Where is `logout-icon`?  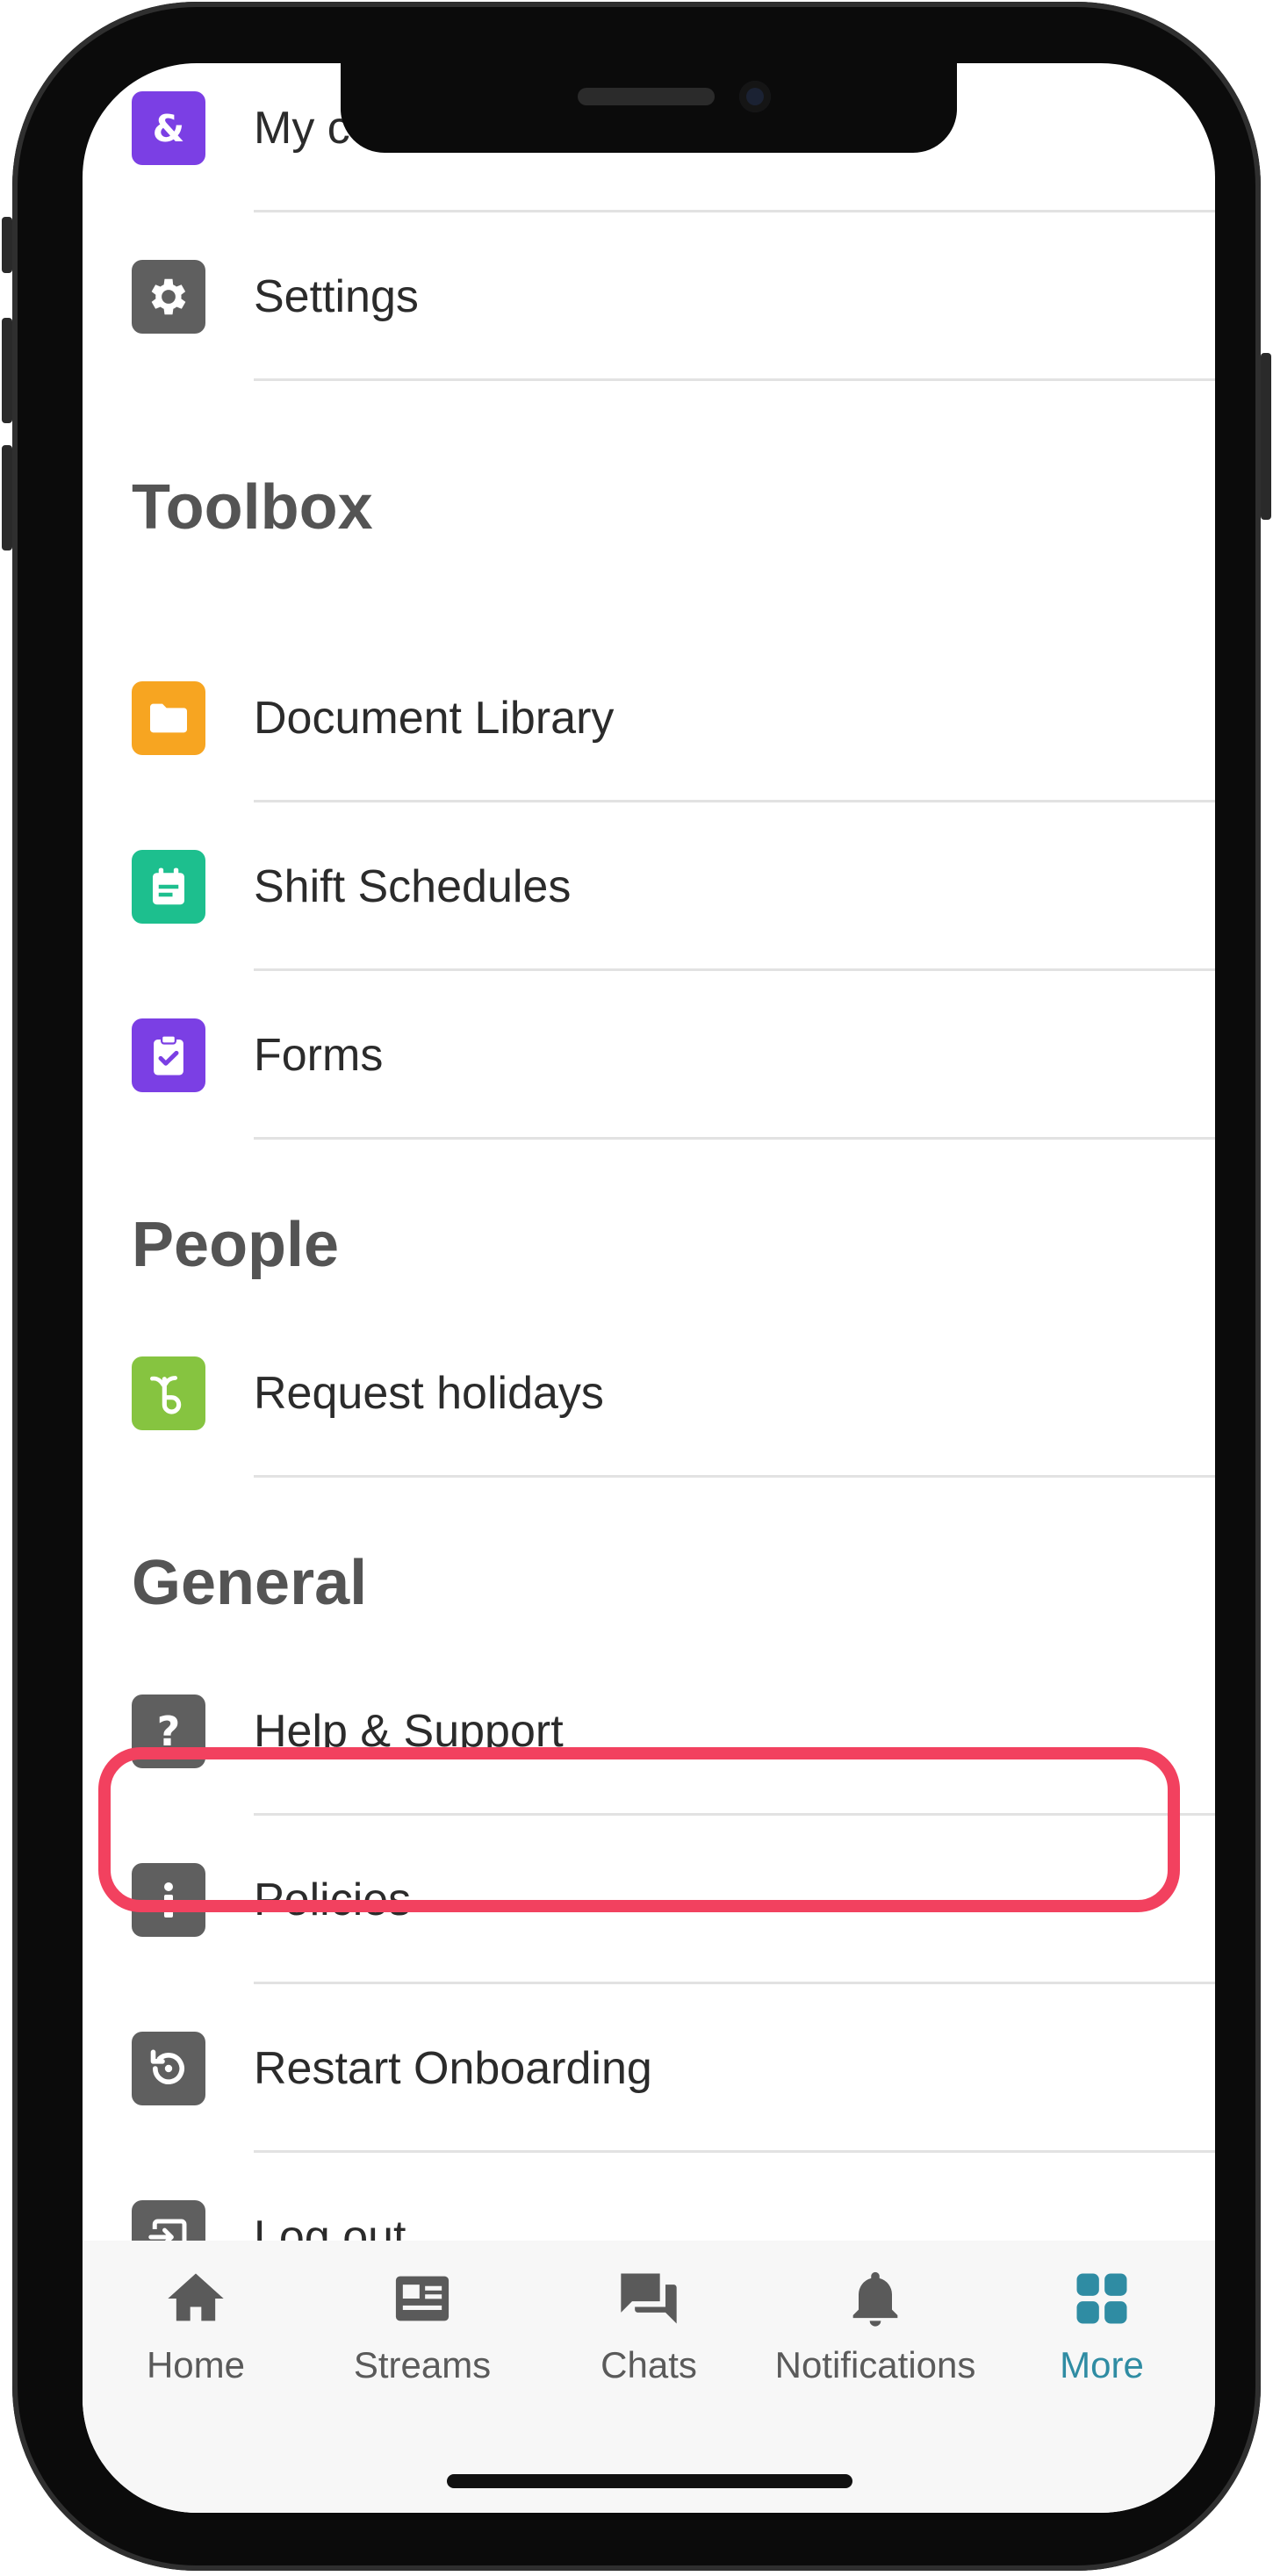 logout-icon is located at coordinates (169, 2220).